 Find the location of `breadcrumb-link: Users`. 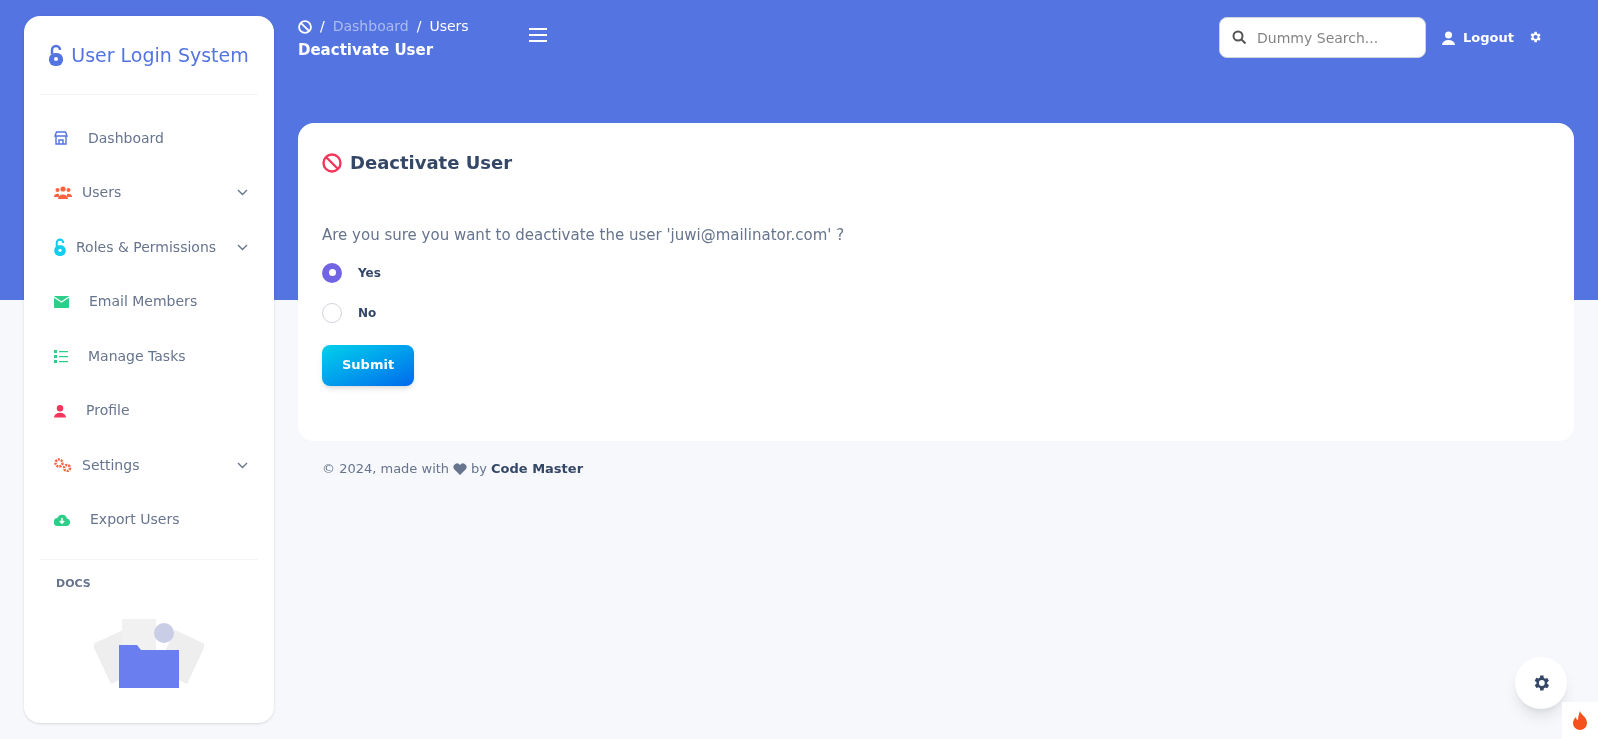

breadcrumb-link: Users is located at coordinates (449, 26).